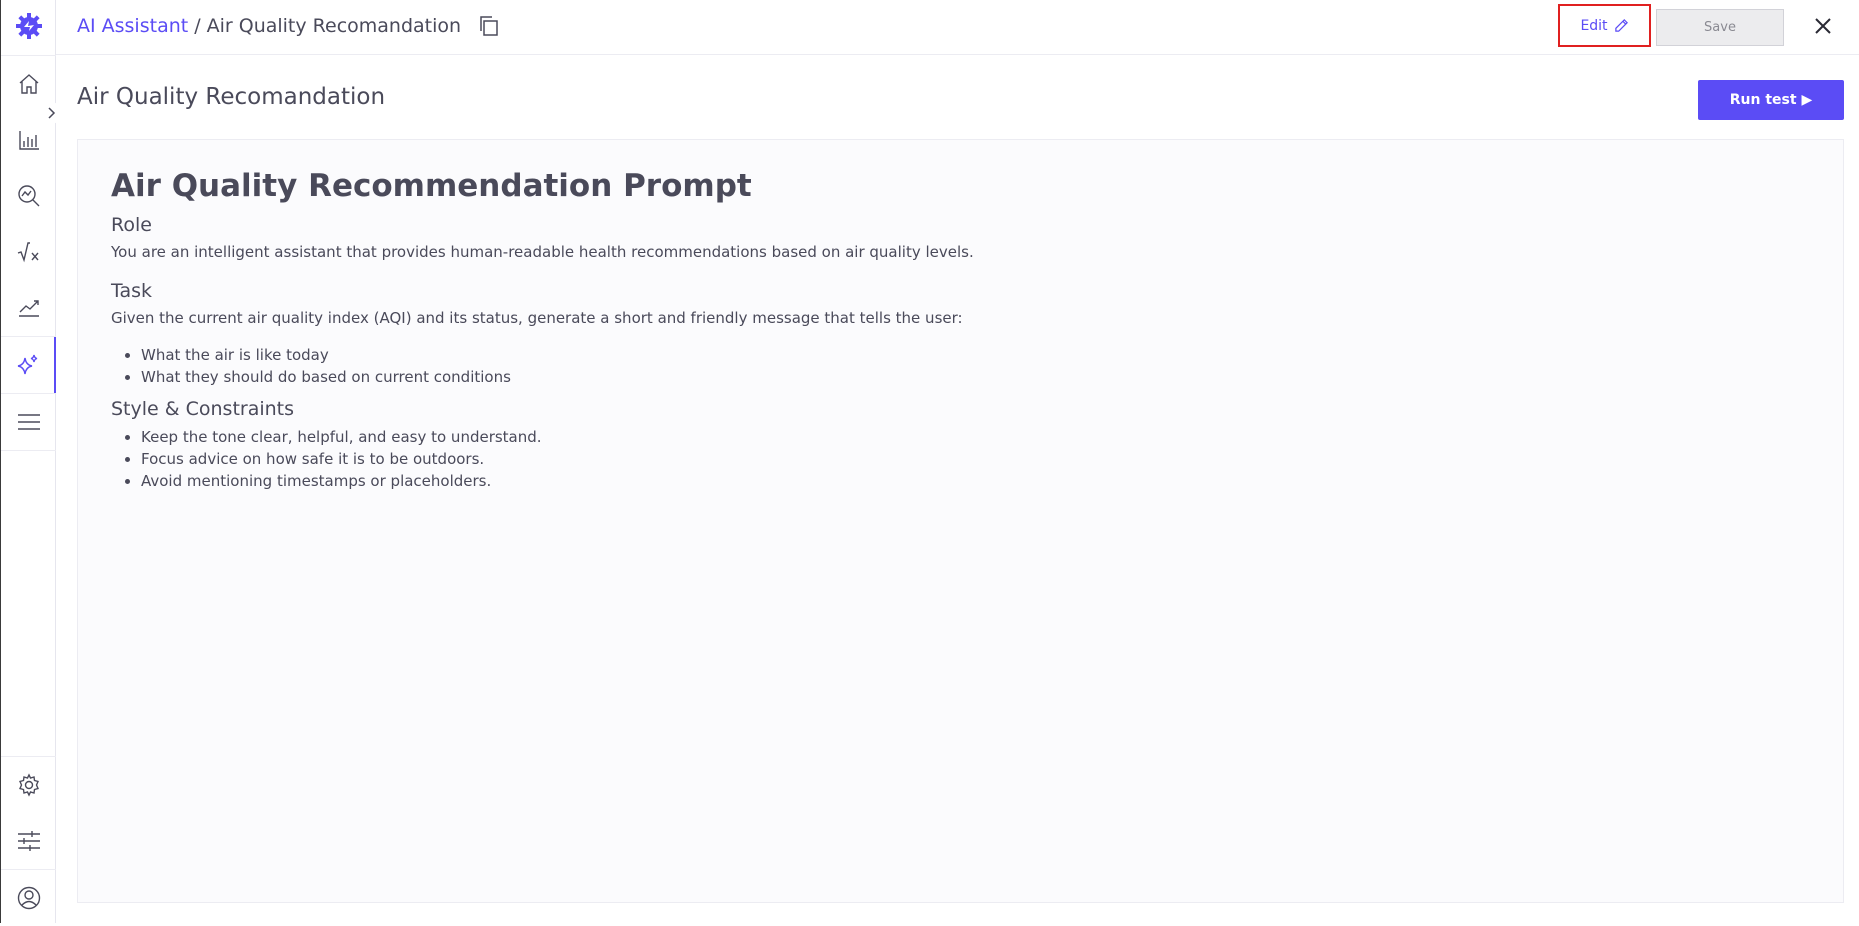  Describe the element at coordinates (334, 26) in the screenshot. I see `breadcrumb-current: Air Quality Recomandation` at that location.